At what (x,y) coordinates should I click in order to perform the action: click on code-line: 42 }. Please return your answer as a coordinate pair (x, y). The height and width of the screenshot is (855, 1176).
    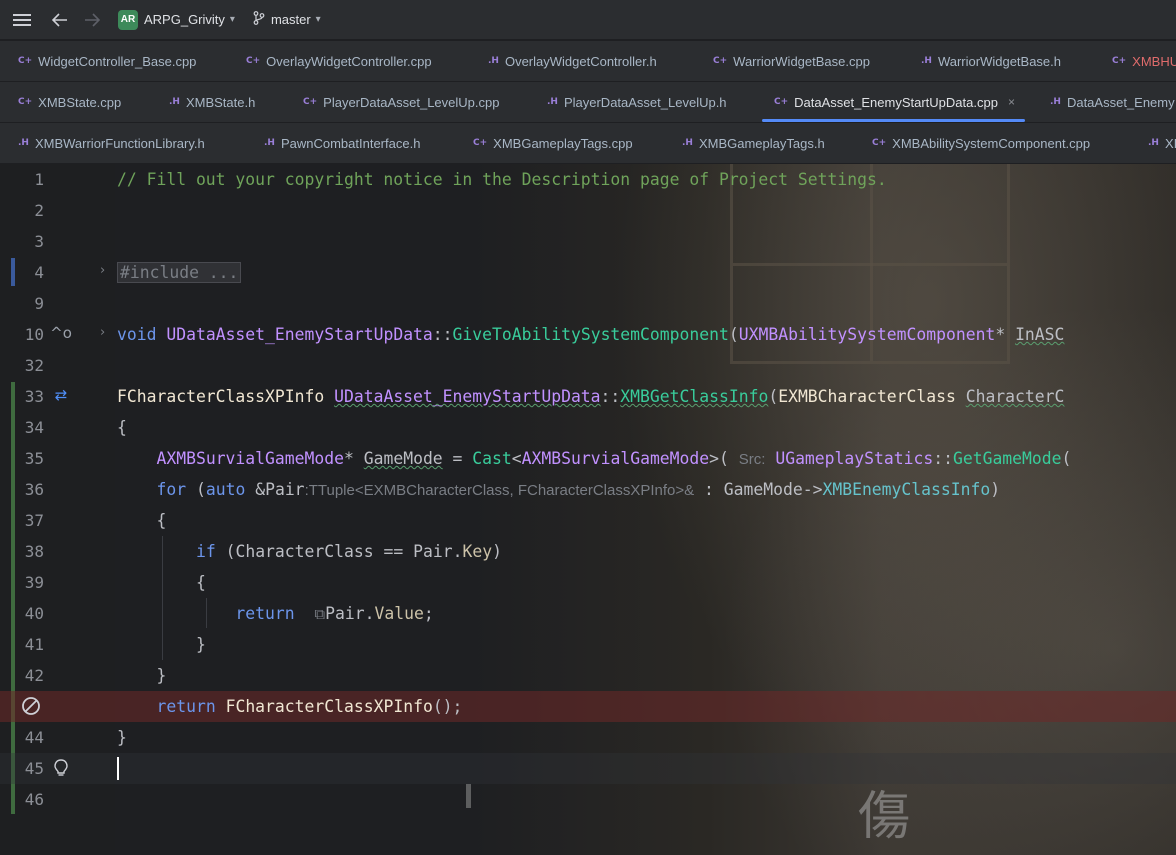
    Looking at the image, I should click on (588, 675).